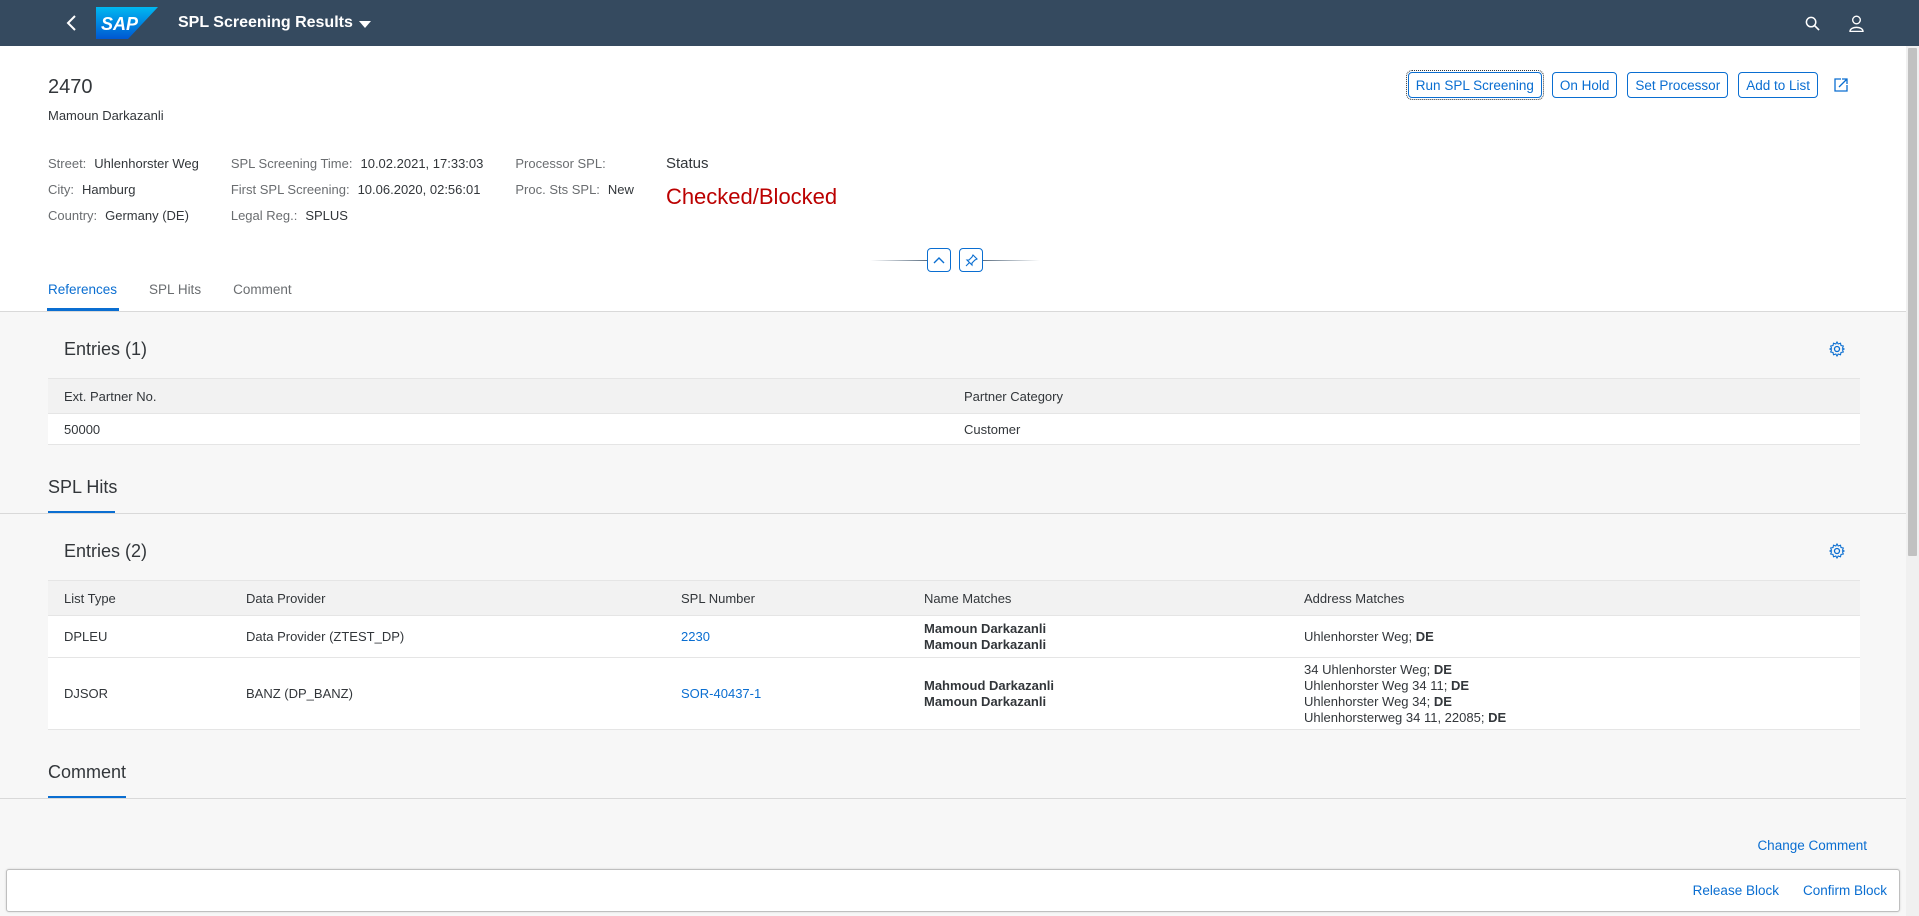 This screenshot has width=1919, height=916. I want to click on first-screening-label: First SPL Screening:, so click(290, 189).